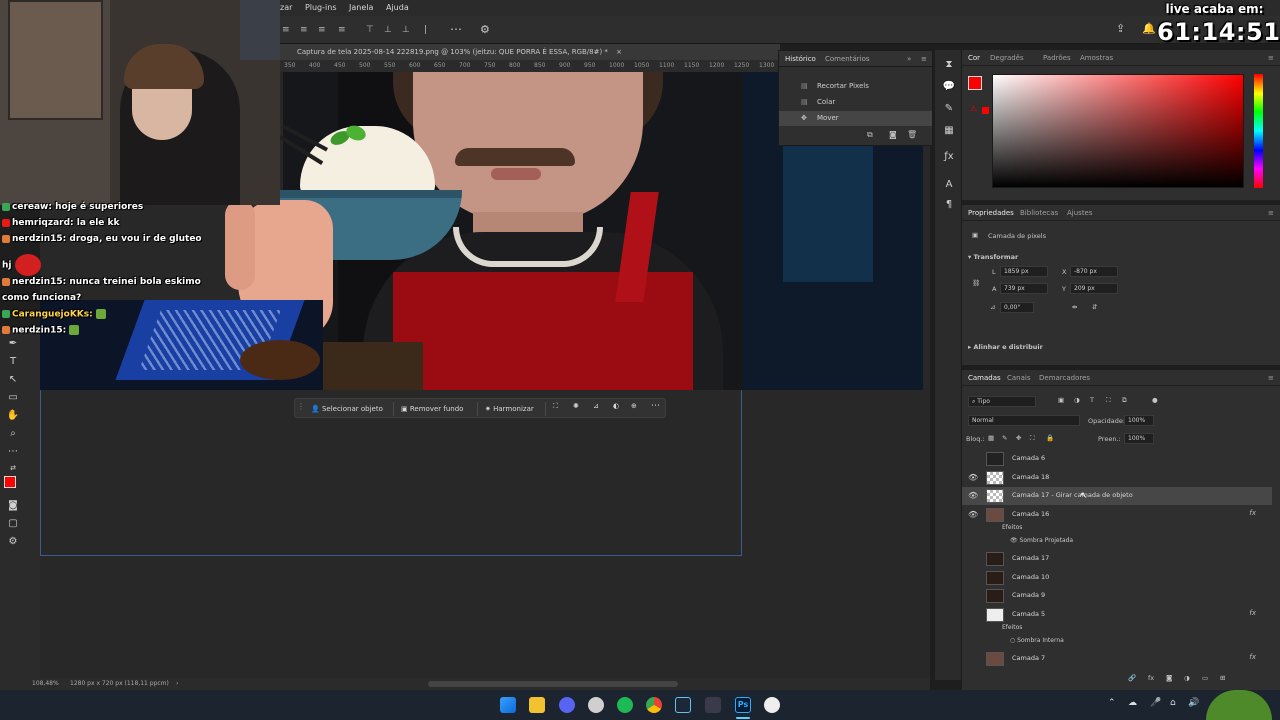 This screenshot has height=720, width=1280. Describe the element at coordinates (1205, 678) in the screenshot. I see `group-icon: ▭` at that location.